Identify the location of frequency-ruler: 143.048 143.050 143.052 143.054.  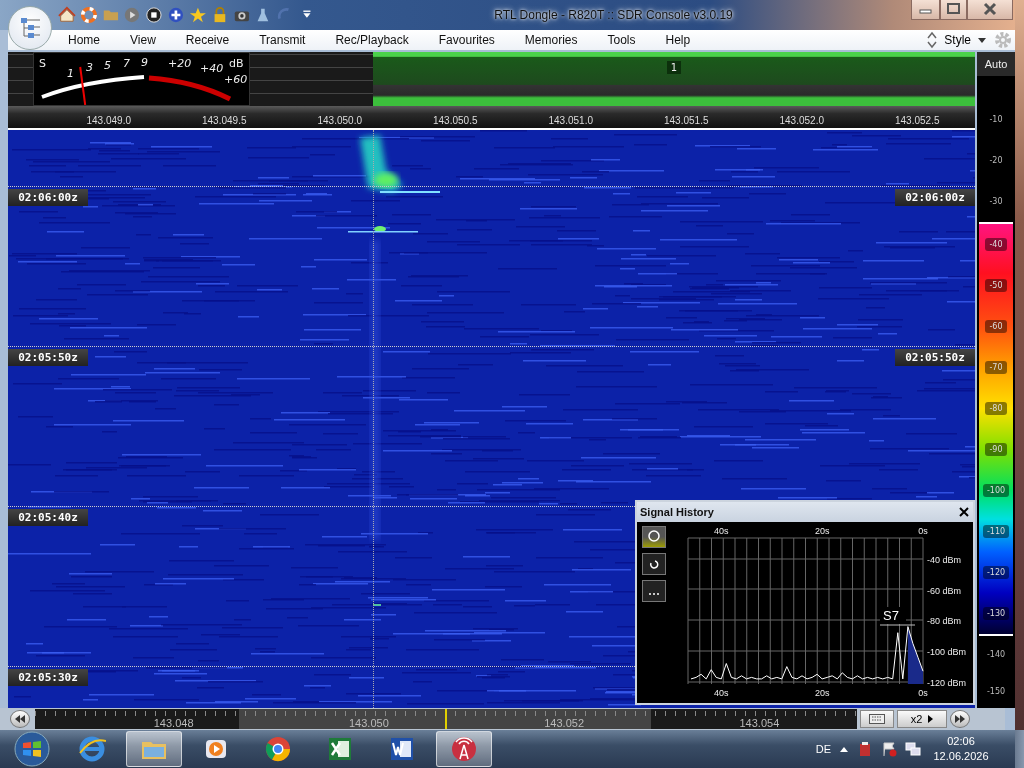
(446, 719).